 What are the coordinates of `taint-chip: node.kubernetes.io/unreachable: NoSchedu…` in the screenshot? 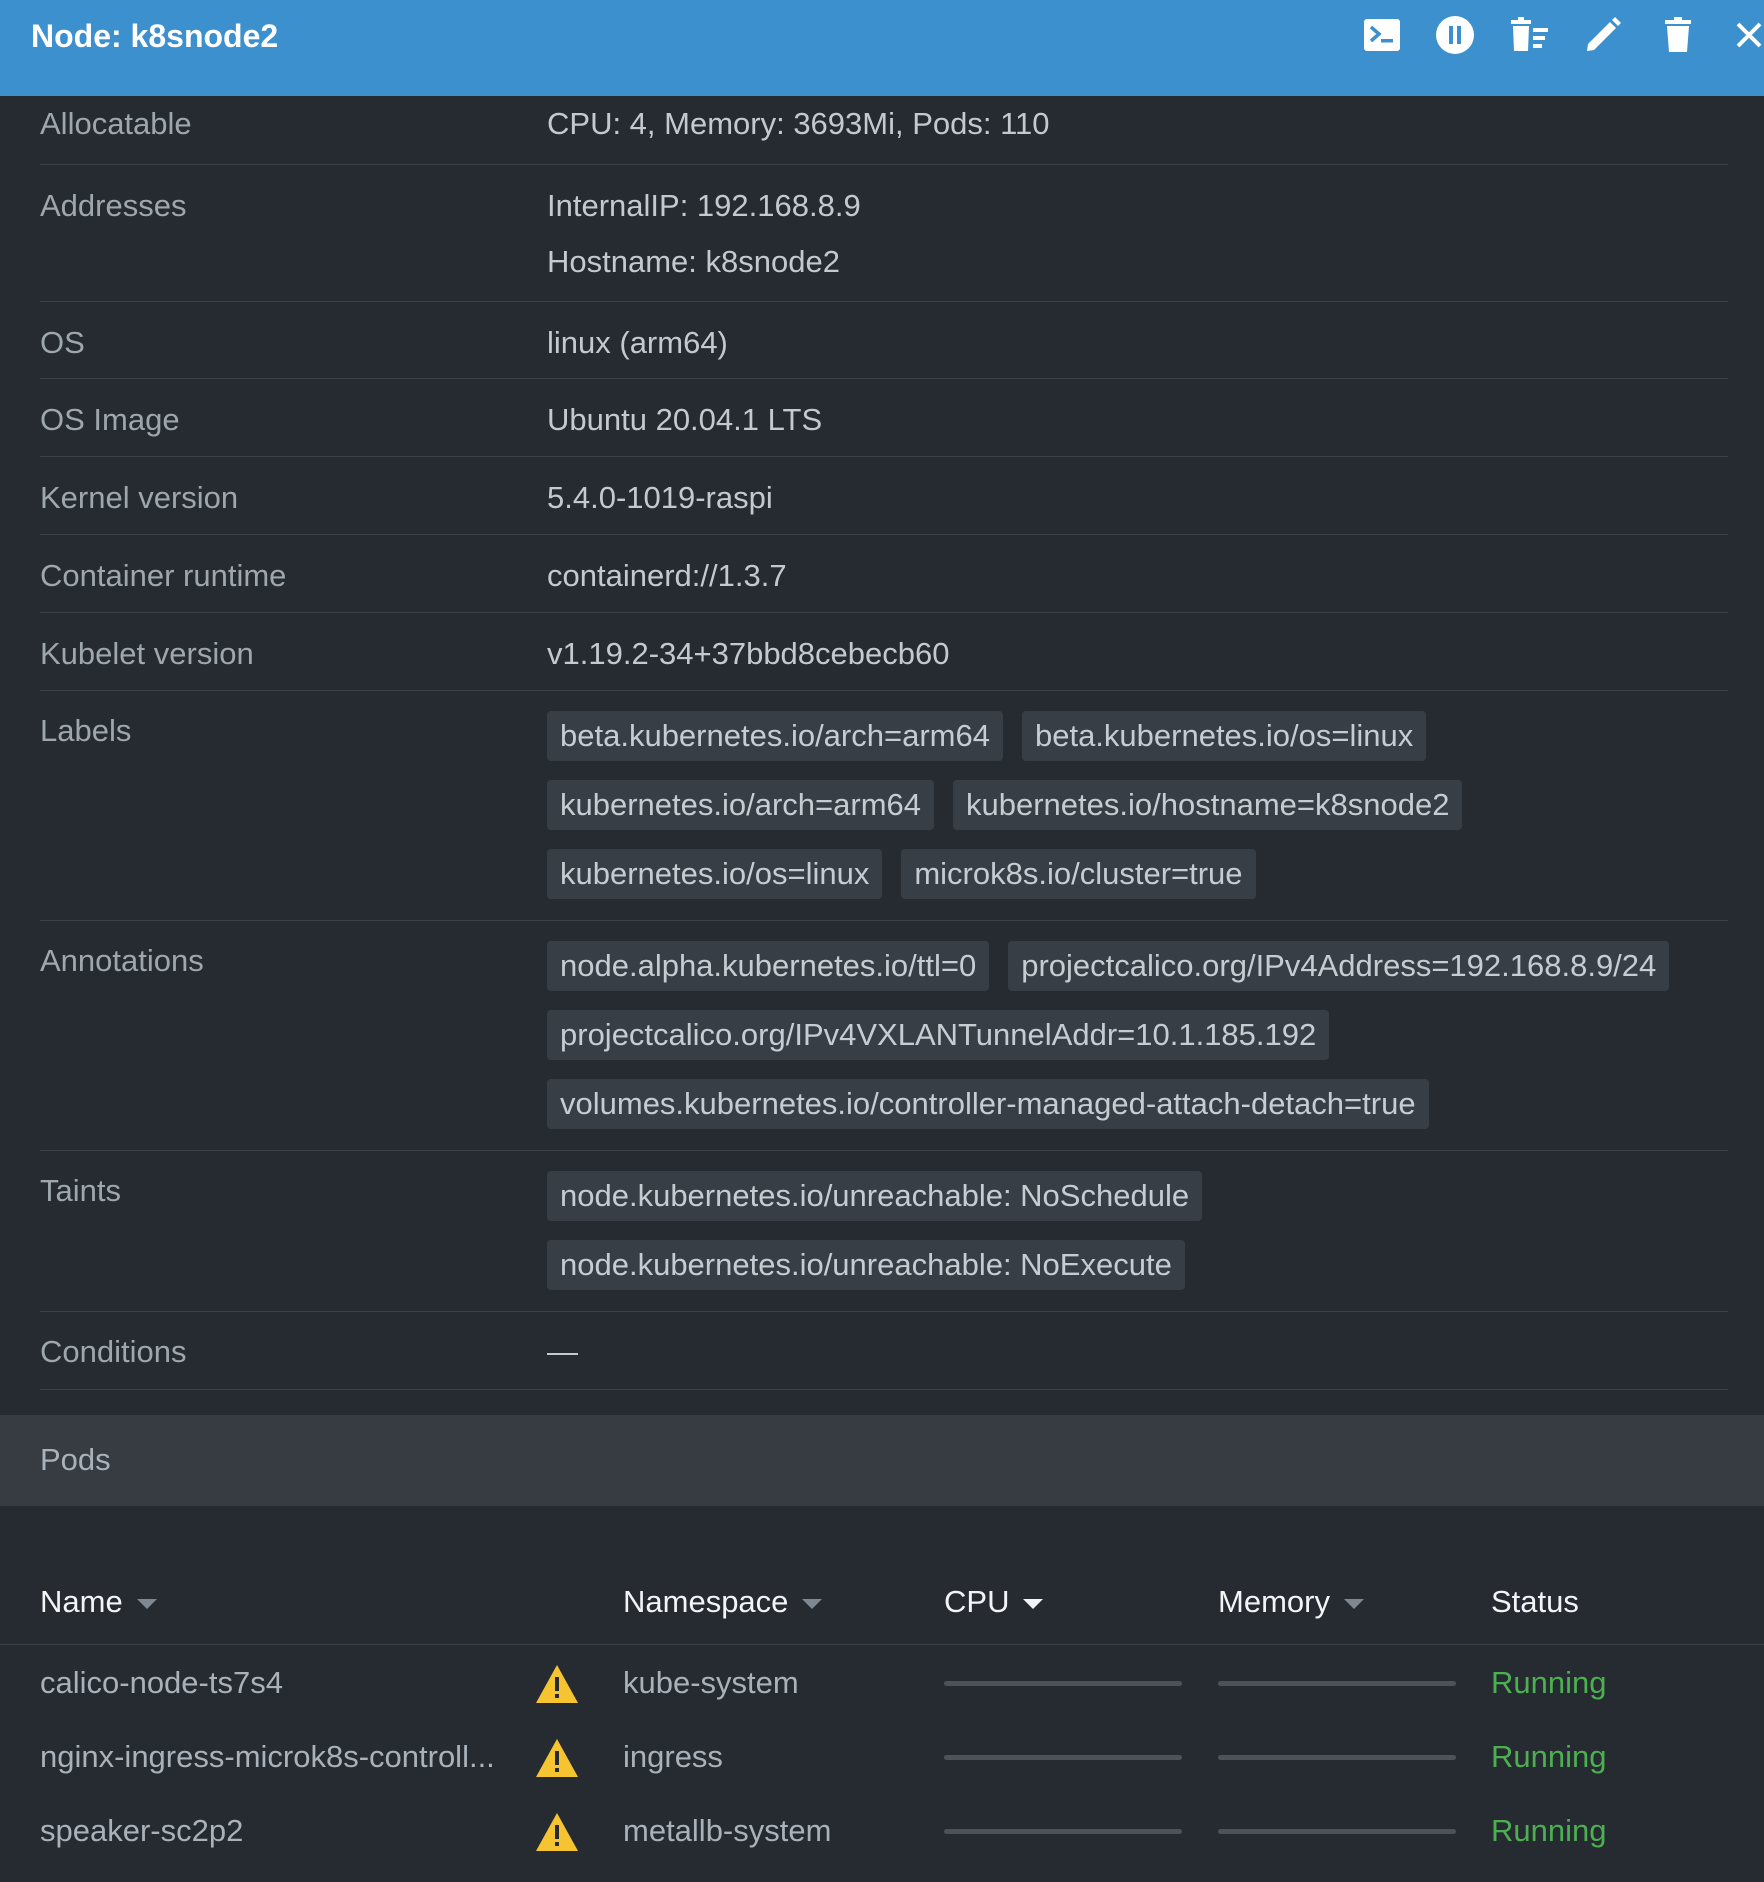 It's located at (875, 1196).